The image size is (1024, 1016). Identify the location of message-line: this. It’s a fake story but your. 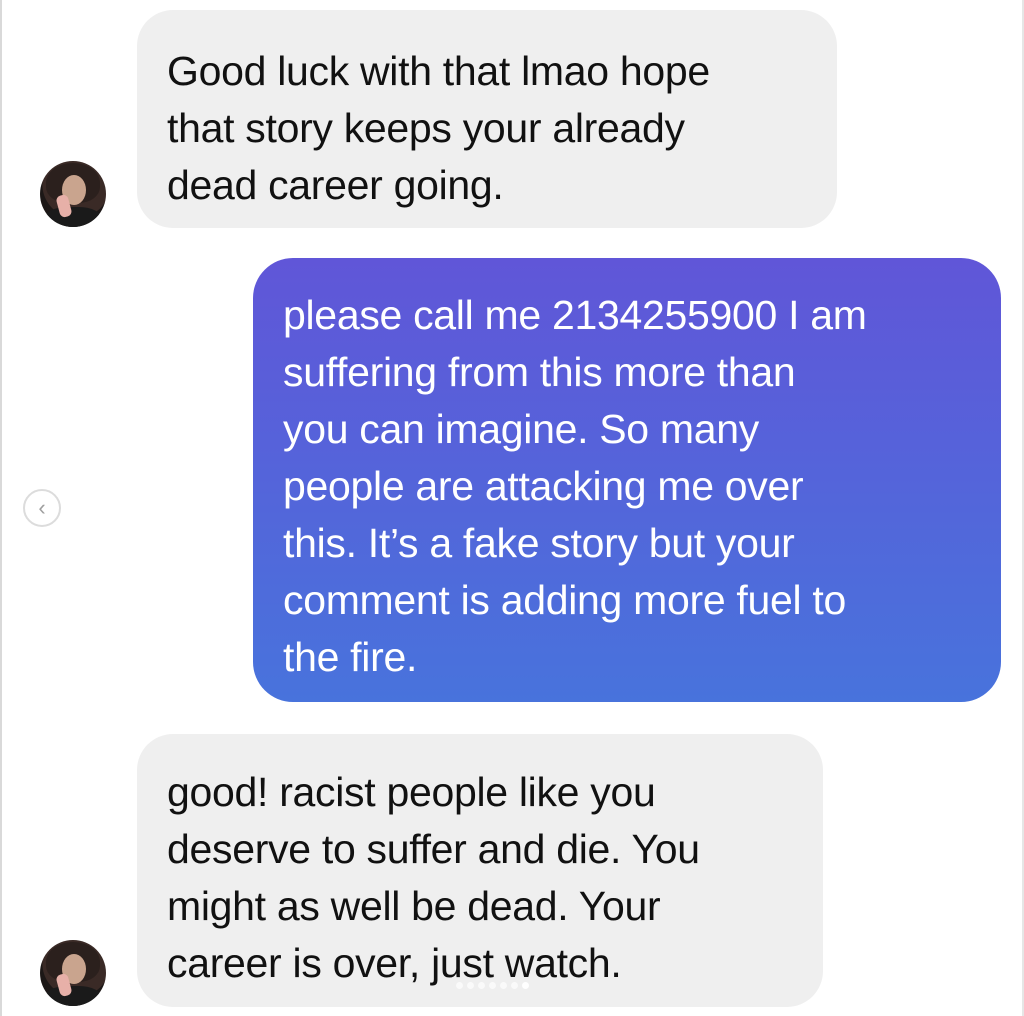
(539, 543).